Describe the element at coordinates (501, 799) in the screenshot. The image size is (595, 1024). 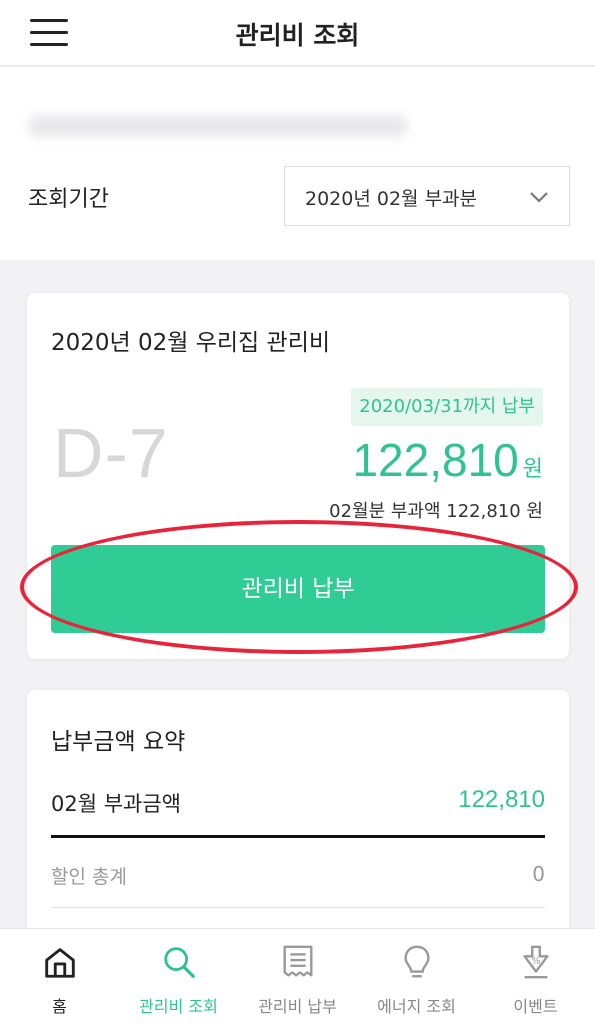
I see `charge-value: 122,810` at that location.